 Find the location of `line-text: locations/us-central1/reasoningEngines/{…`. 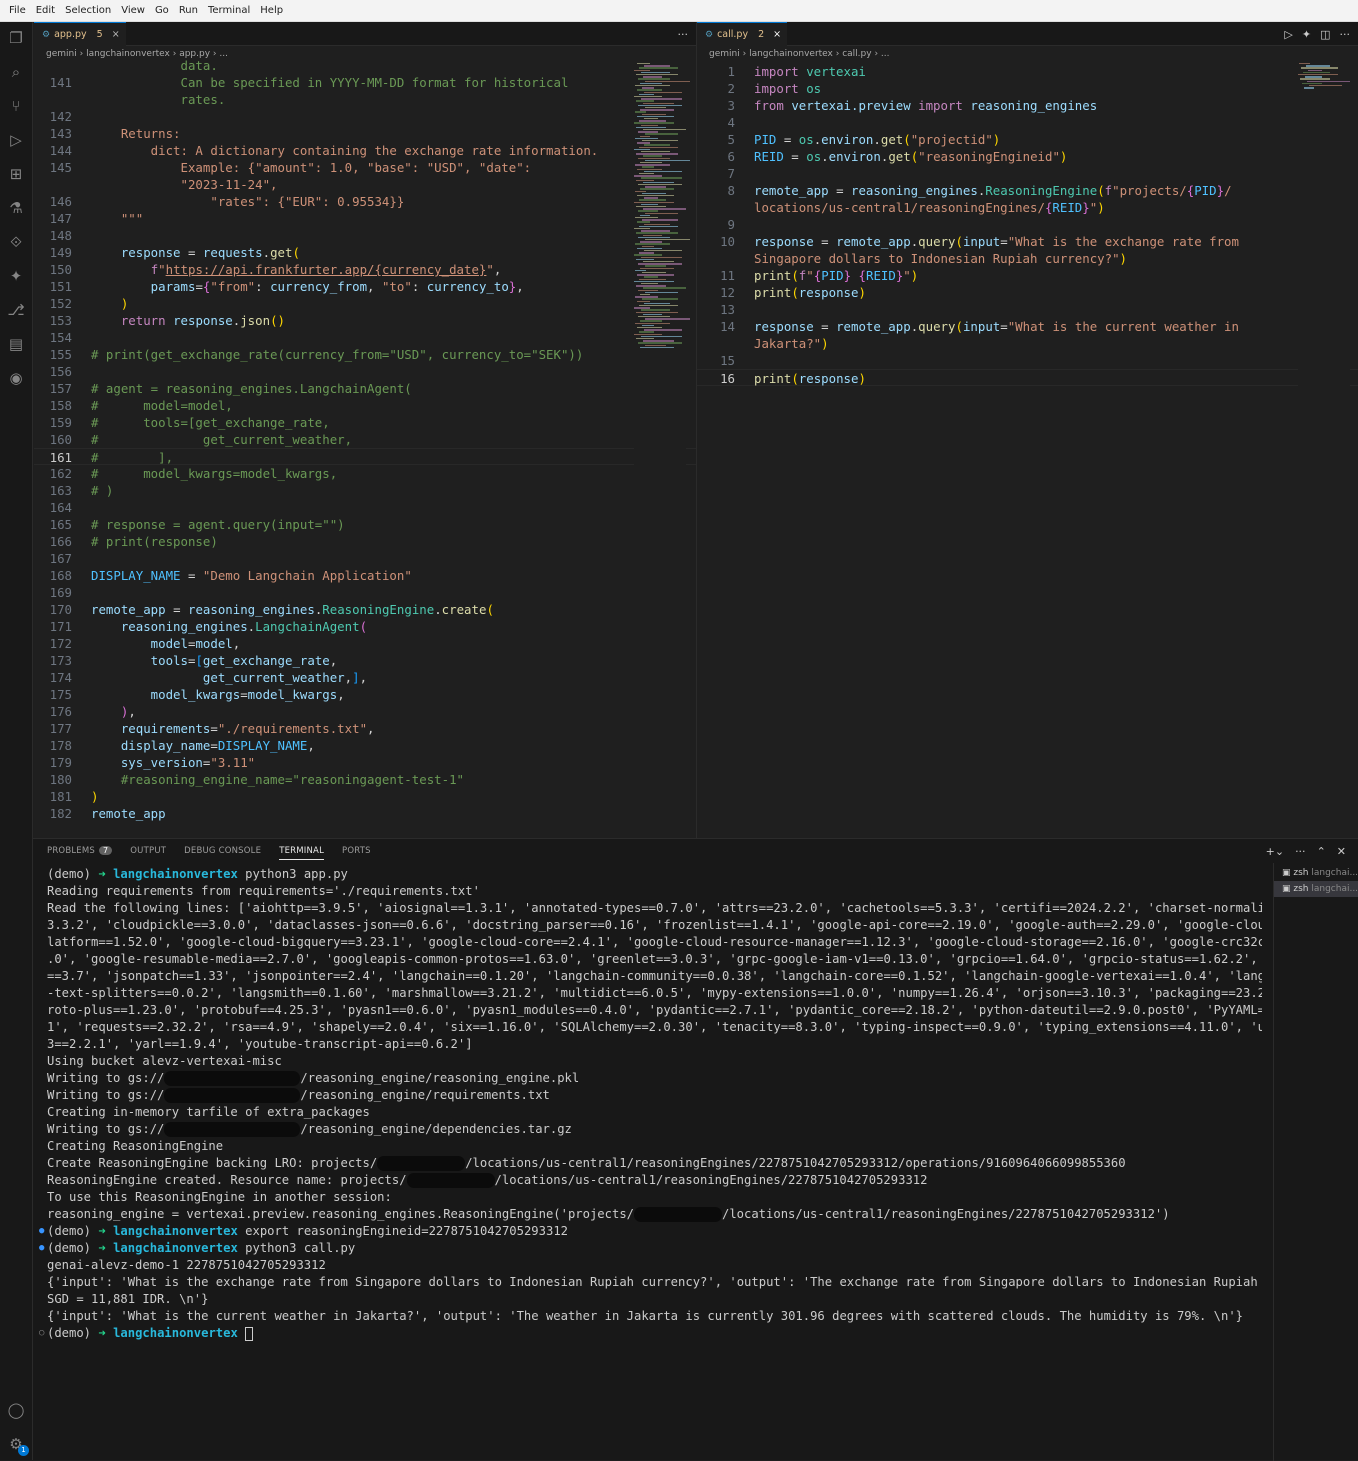

line-text: locations/us-central1/reasoningEngines/{… is located at coordinates (929, 207).